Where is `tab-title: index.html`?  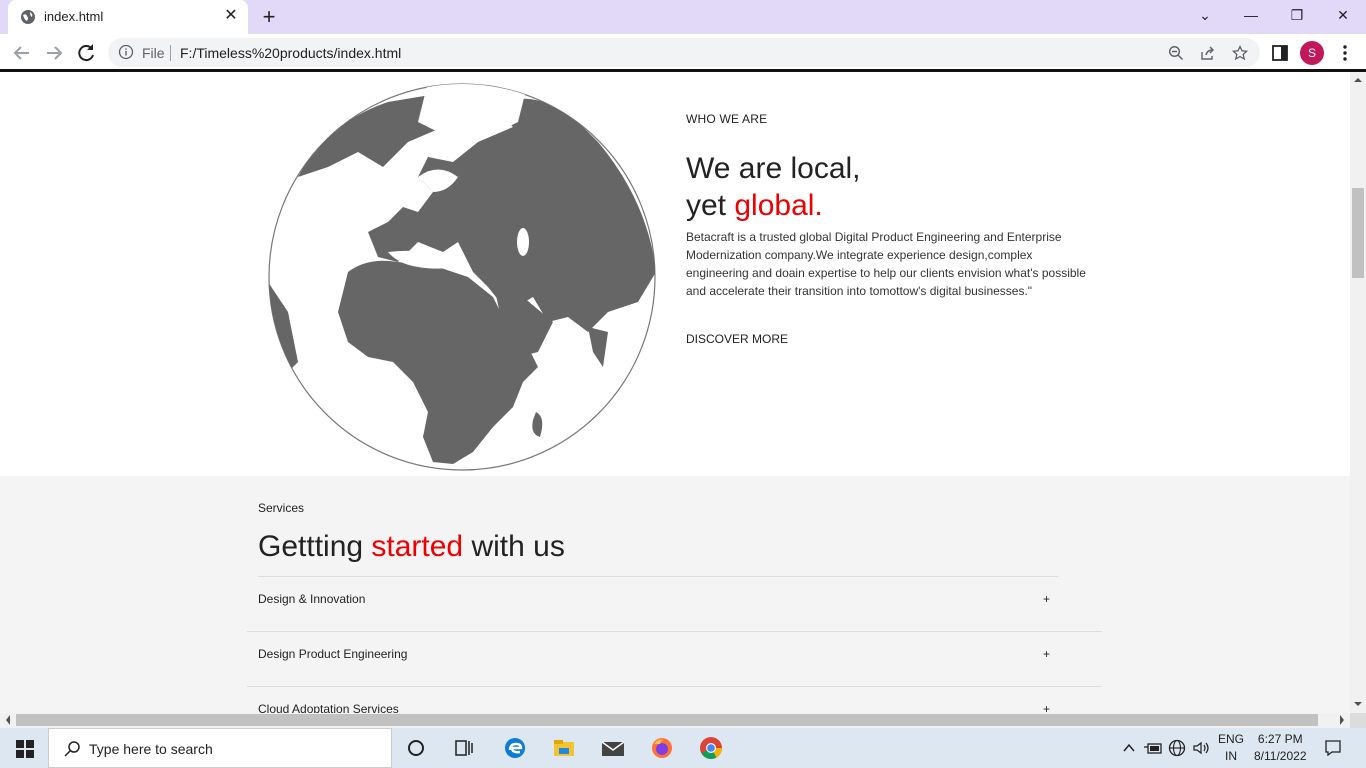 tab-title: index.html is located at coordinates (74, 16).